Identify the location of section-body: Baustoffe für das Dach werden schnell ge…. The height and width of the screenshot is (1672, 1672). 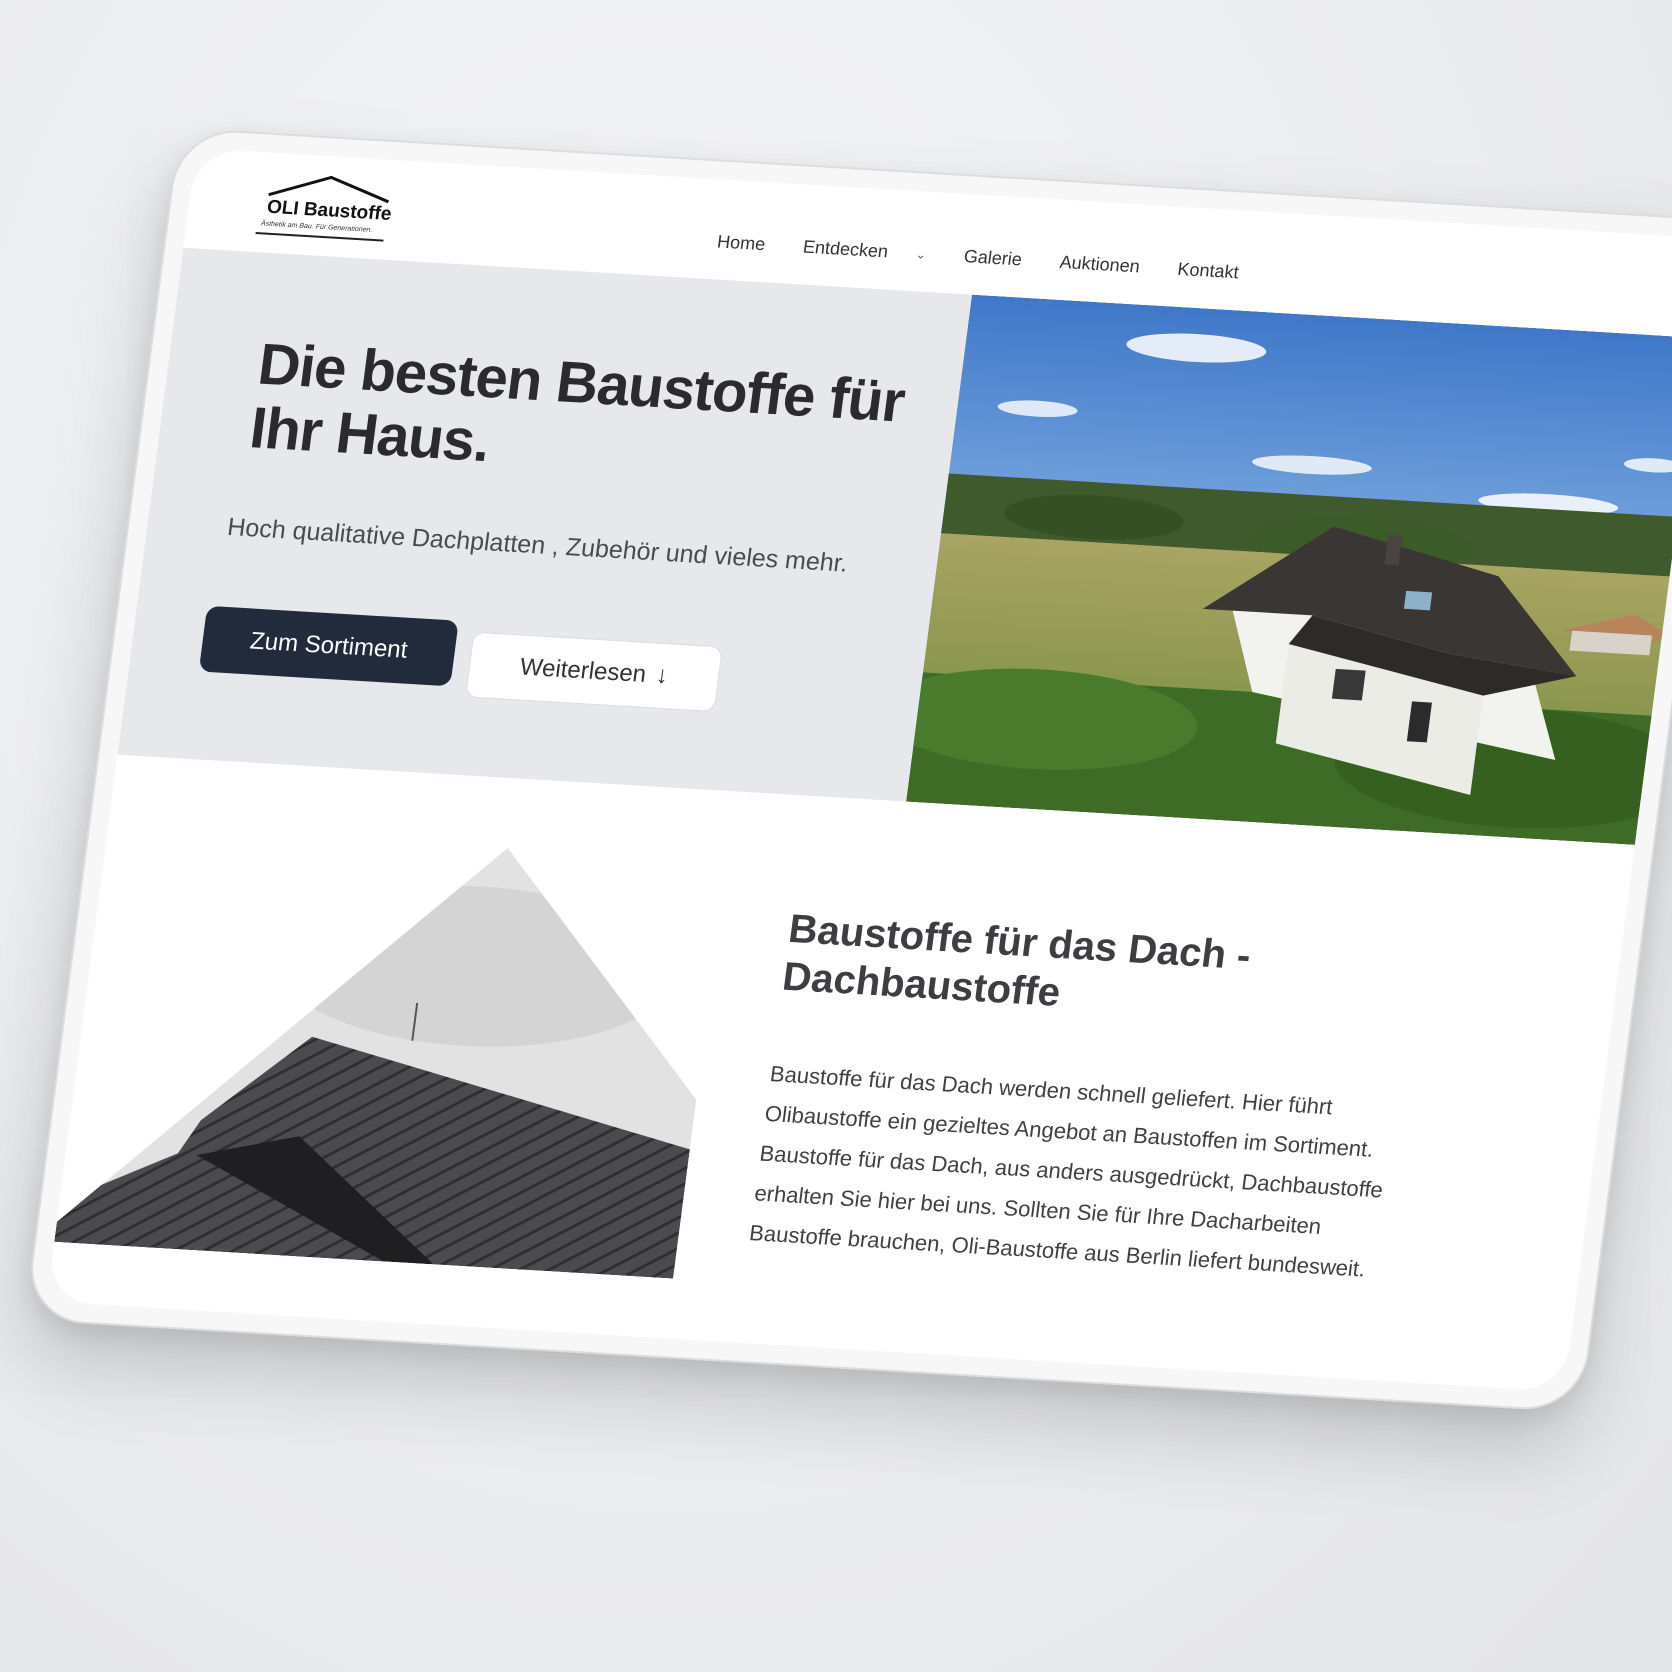
(1066, 1171).